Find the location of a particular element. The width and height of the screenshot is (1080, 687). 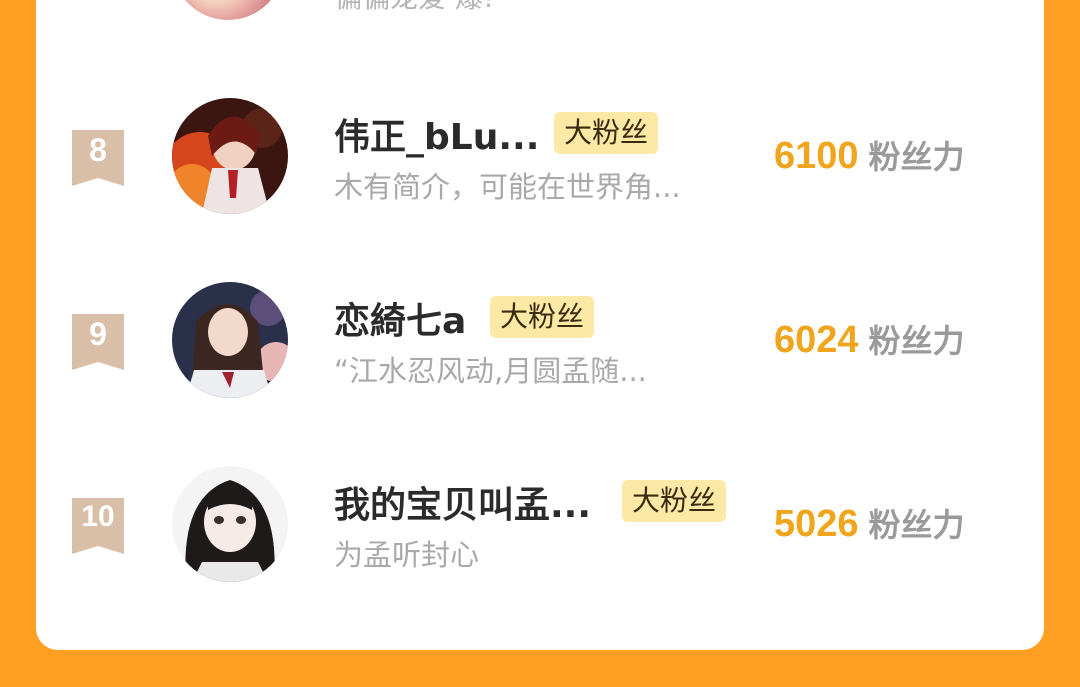

rank-badge: 10 is located at coordinates (98, 526).